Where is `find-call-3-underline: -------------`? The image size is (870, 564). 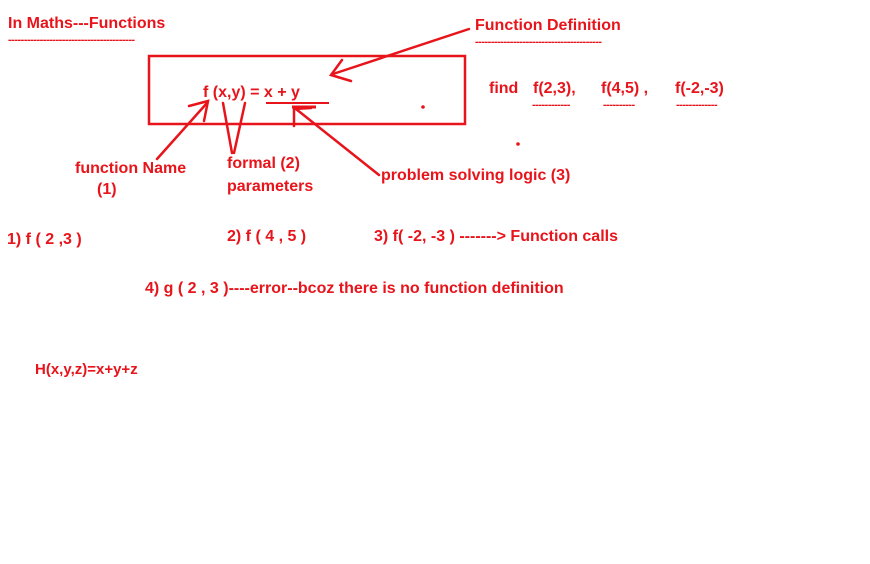 find-call-3-underline: ------------- is located at coordinates (697, 105).